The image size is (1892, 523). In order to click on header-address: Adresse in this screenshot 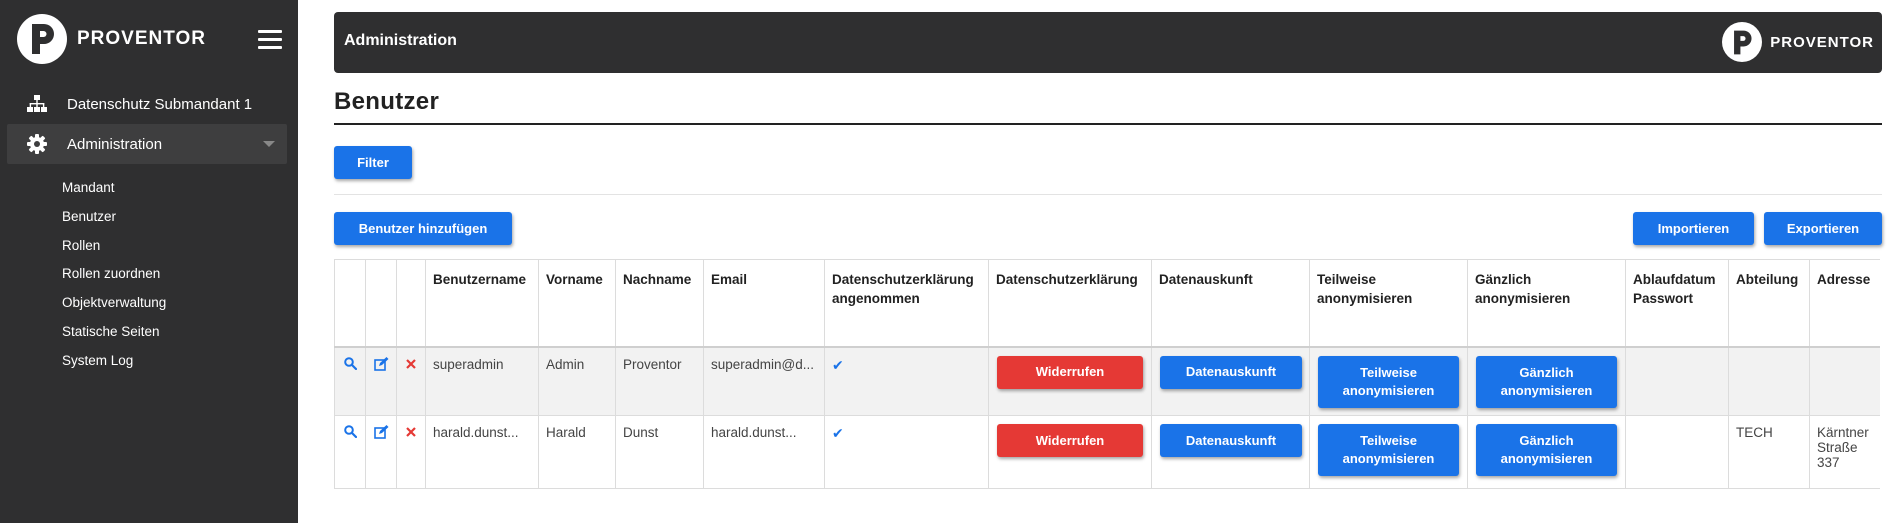, I will do `click(1844, 303)`.